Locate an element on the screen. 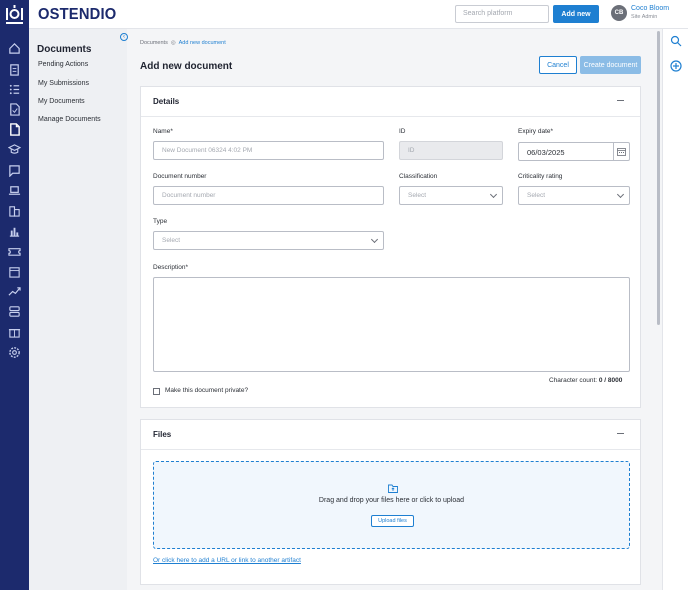 The width and height of the screenshot is (688, 590). right-rail is located at coordinates (675, 309).